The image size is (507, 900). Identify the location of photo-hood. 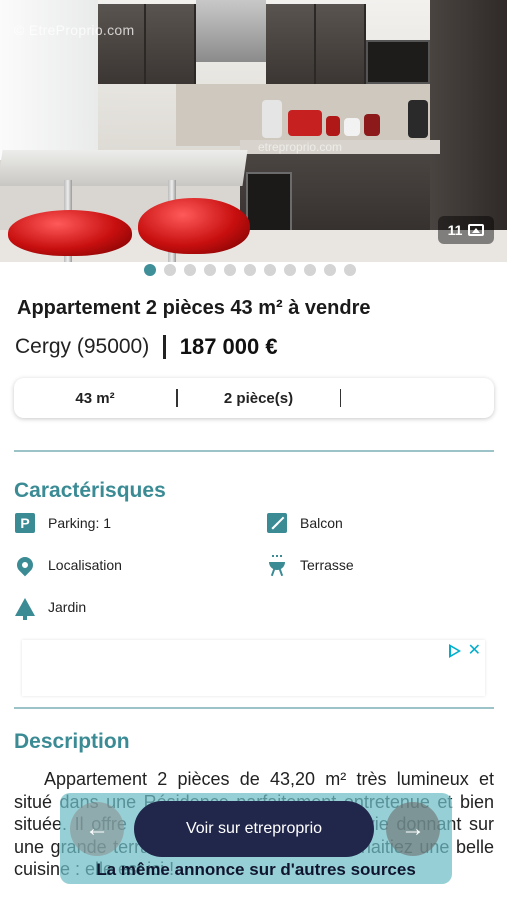
(231, 31).